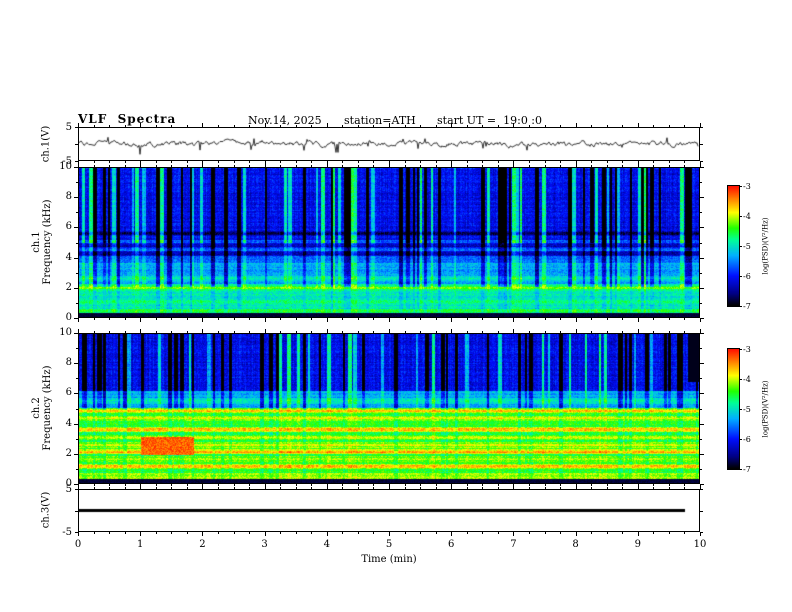 This screenshot has height=612, width=792. I want to click on ch1-spec-axis-label: ch.1 Frequency (kHz), so click(42, 241).